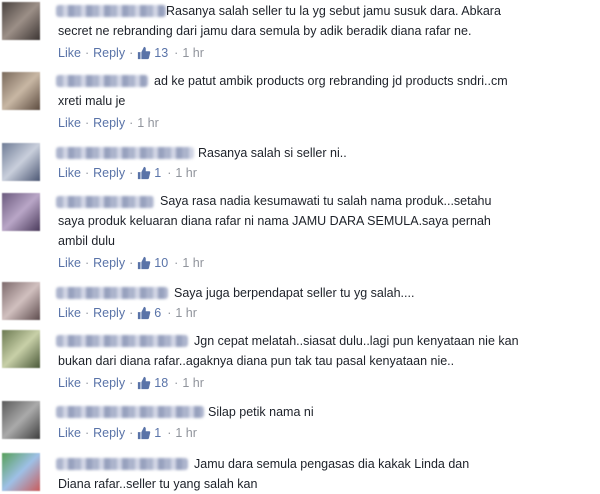 This screenshot has width=600, height=494. I want to click on comment-actions: Like · Reply · 18 · 1 hr, so click(131, 383).